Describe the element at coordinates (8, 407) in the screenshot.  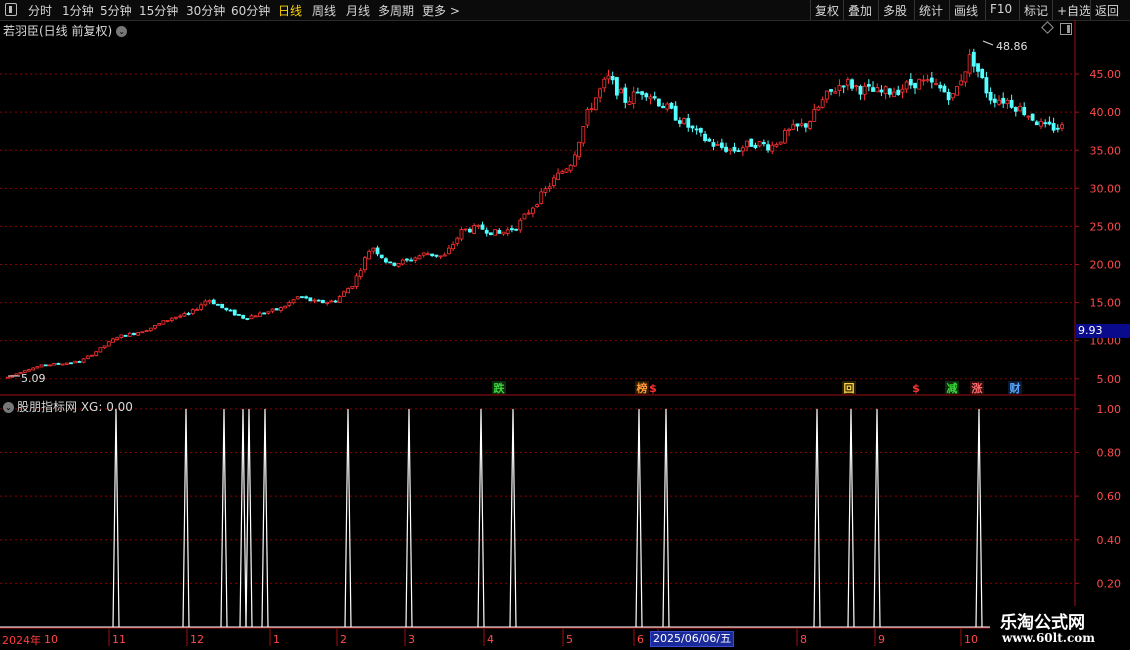
I see `chevron-down-icon: ⌄` at that location.